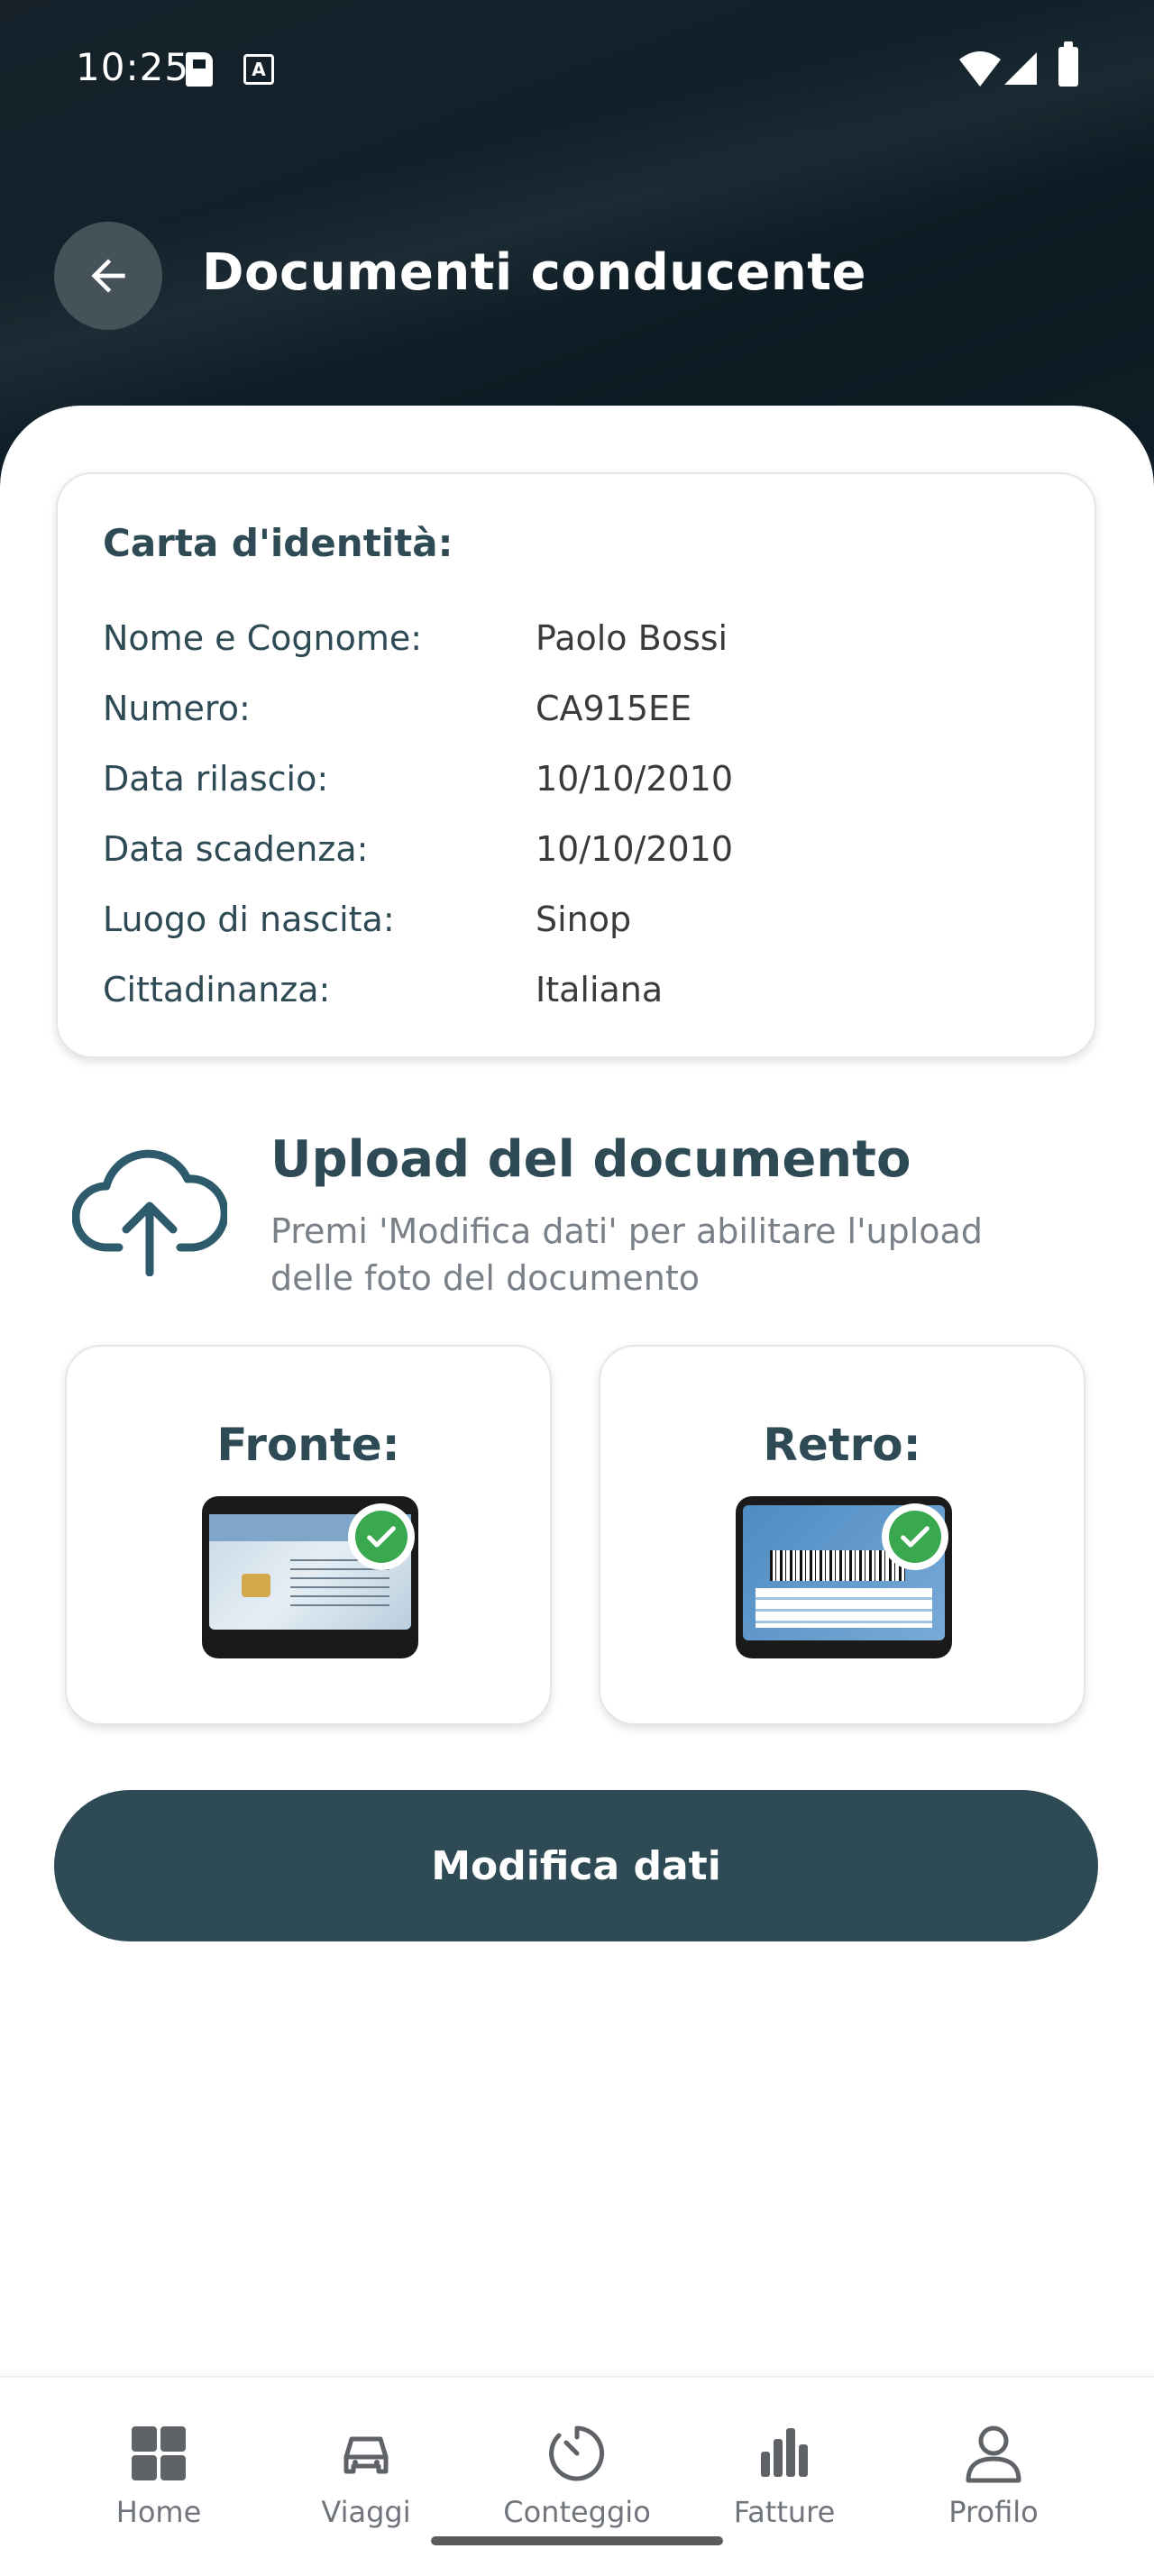  I want to click on info-value: Sinop, so click(584, 919).